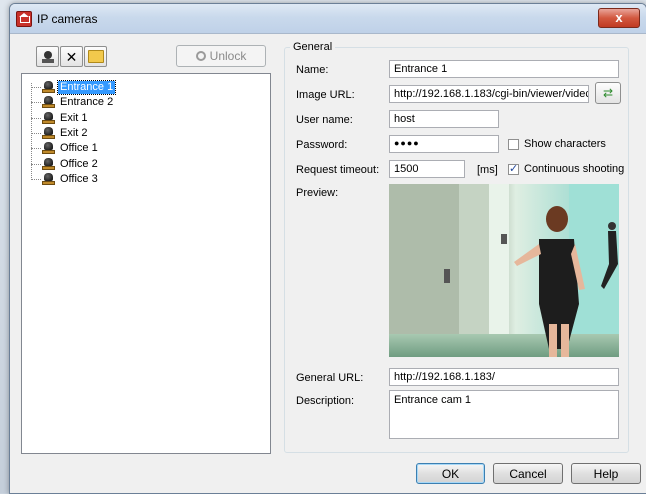  Describe the element at coordinates (228, 56) in the screenshot. I see `unlock-label: Unlock` at that location.